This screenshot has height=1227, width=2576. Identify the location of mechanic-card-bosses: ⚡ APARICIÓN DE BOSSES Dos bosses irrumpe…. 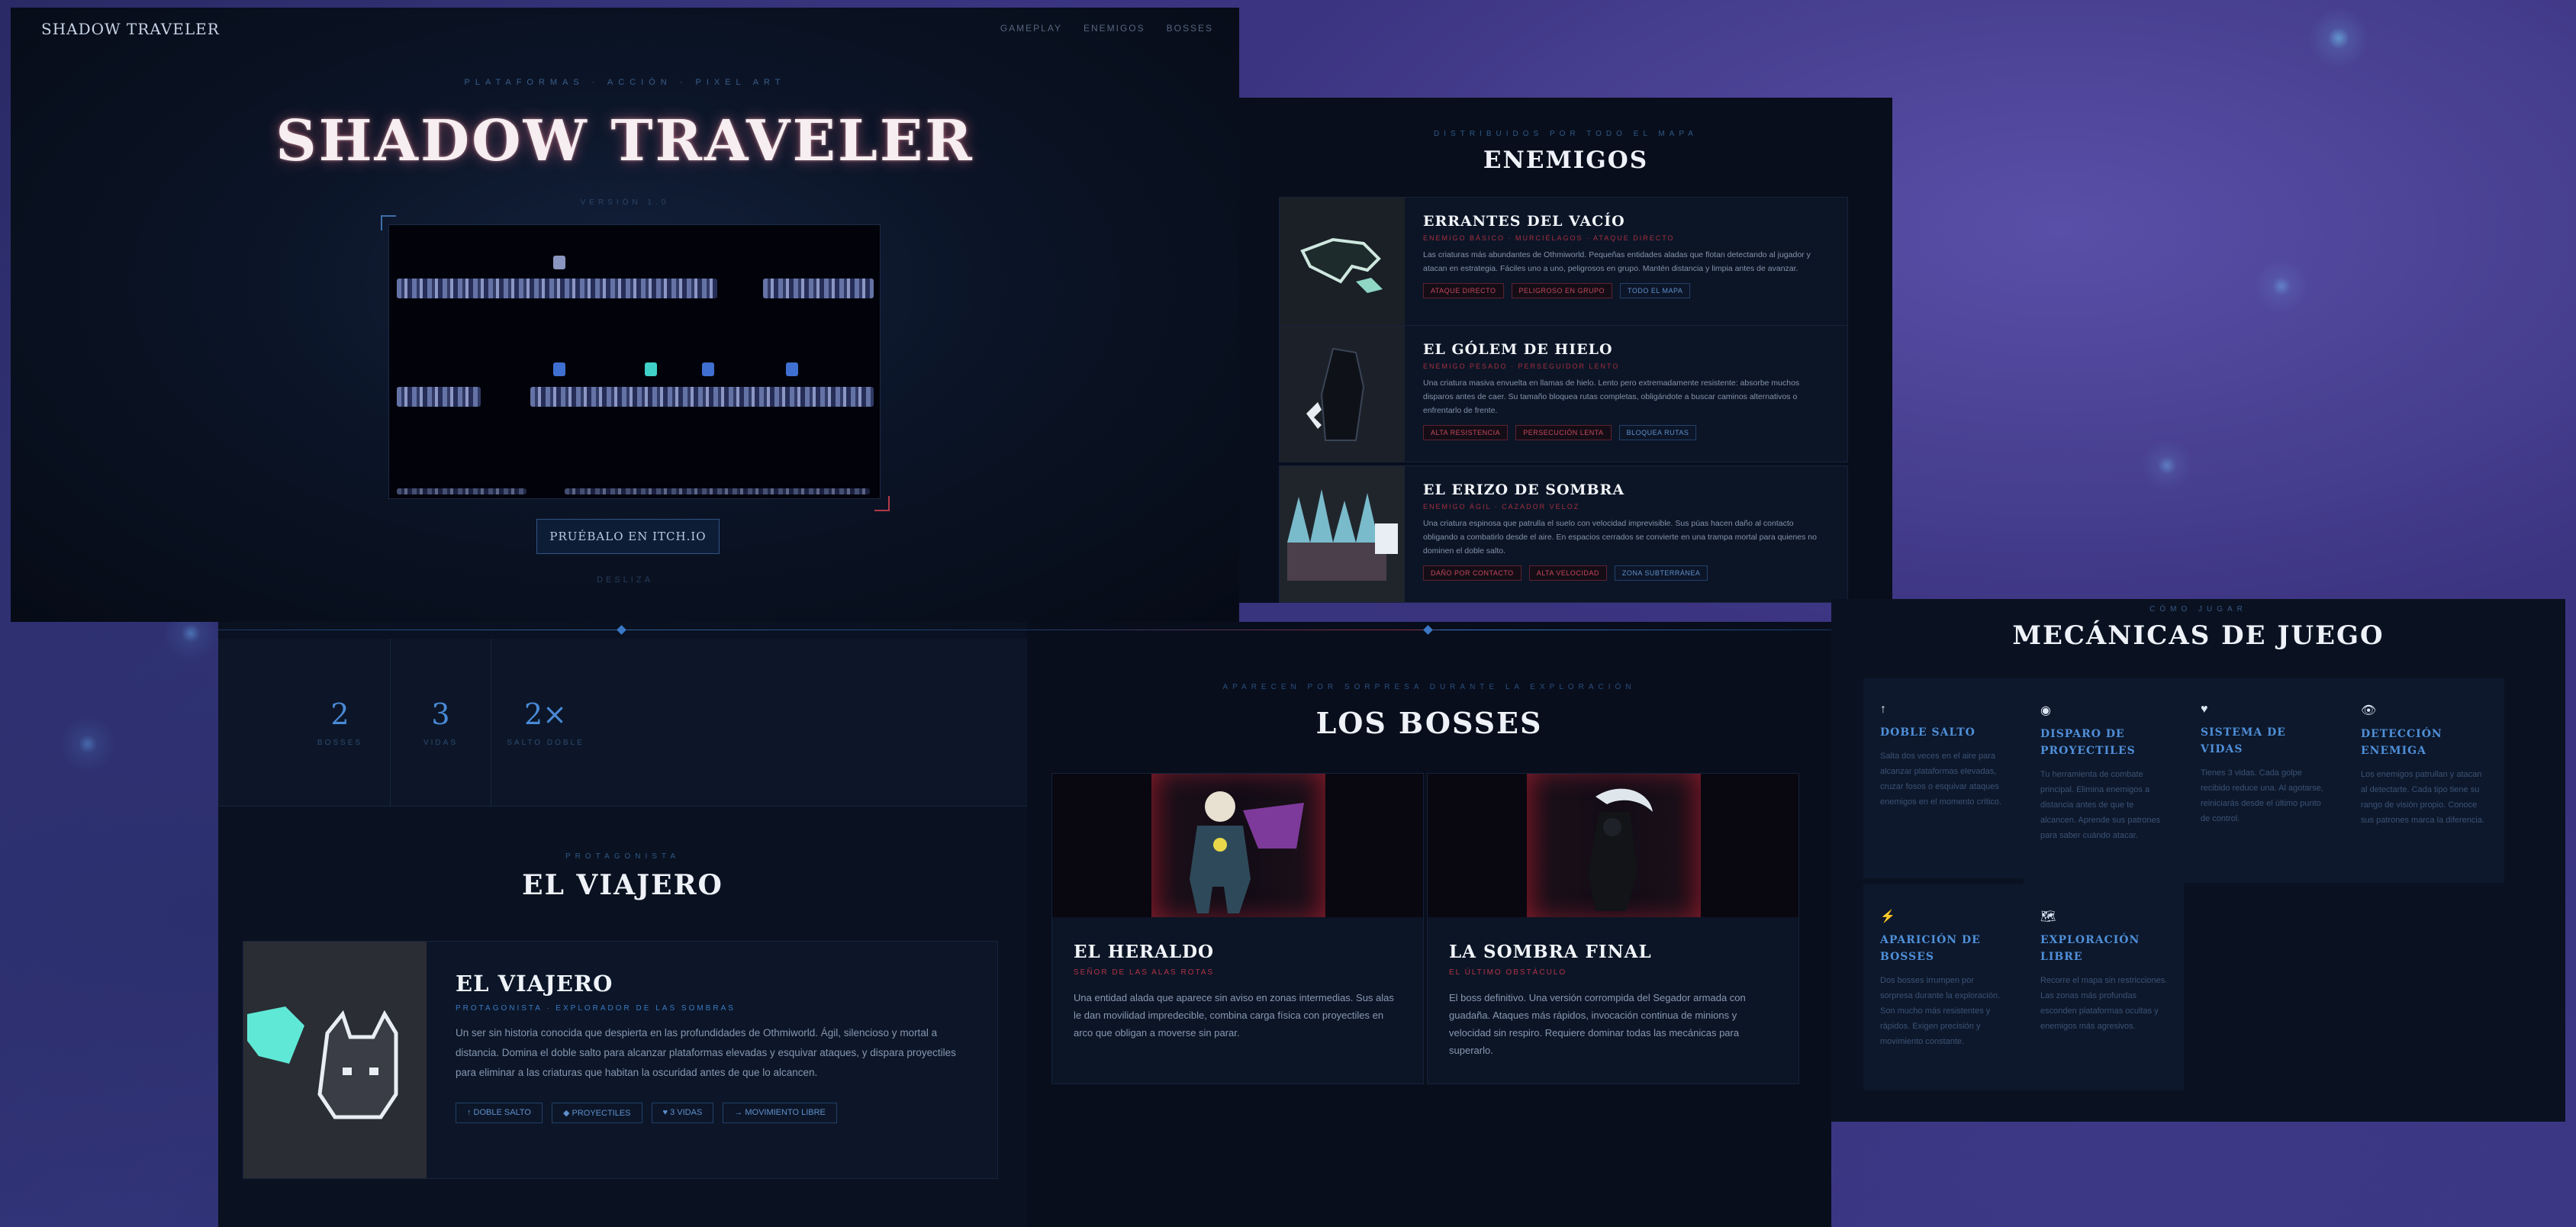
(1943, 987).